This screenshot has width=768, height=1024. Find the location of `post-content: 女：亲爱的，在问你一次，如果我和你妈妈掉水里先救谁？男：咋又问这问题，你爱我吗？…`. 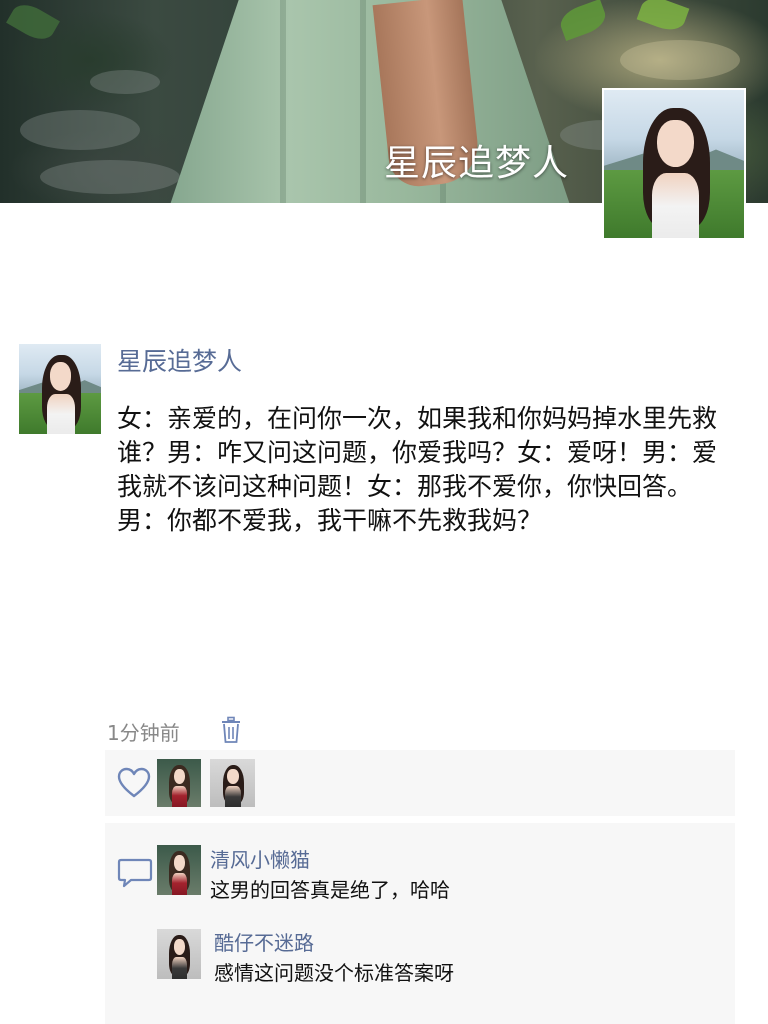

post-content: 女：亲爱的，在问你一次，如果我和你妈妈掉水里先救谁？男：咋又问这问题，你爱我吗？… is located at coordinates (417, 469).